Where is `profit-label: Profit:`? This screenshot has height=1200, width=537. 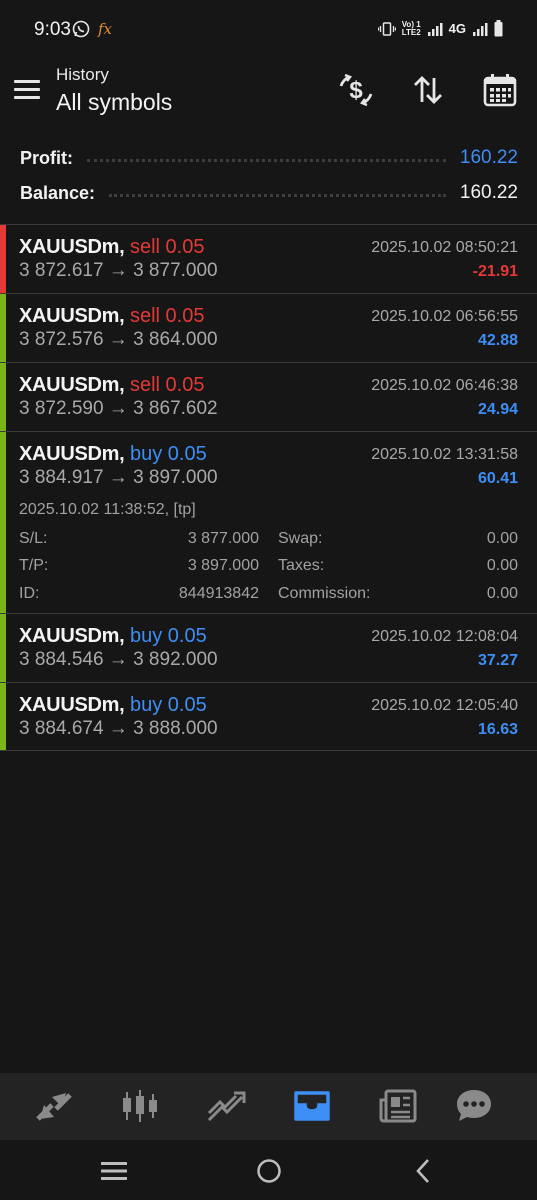
profit-label: Profit: is located at coordinates (46, 157).